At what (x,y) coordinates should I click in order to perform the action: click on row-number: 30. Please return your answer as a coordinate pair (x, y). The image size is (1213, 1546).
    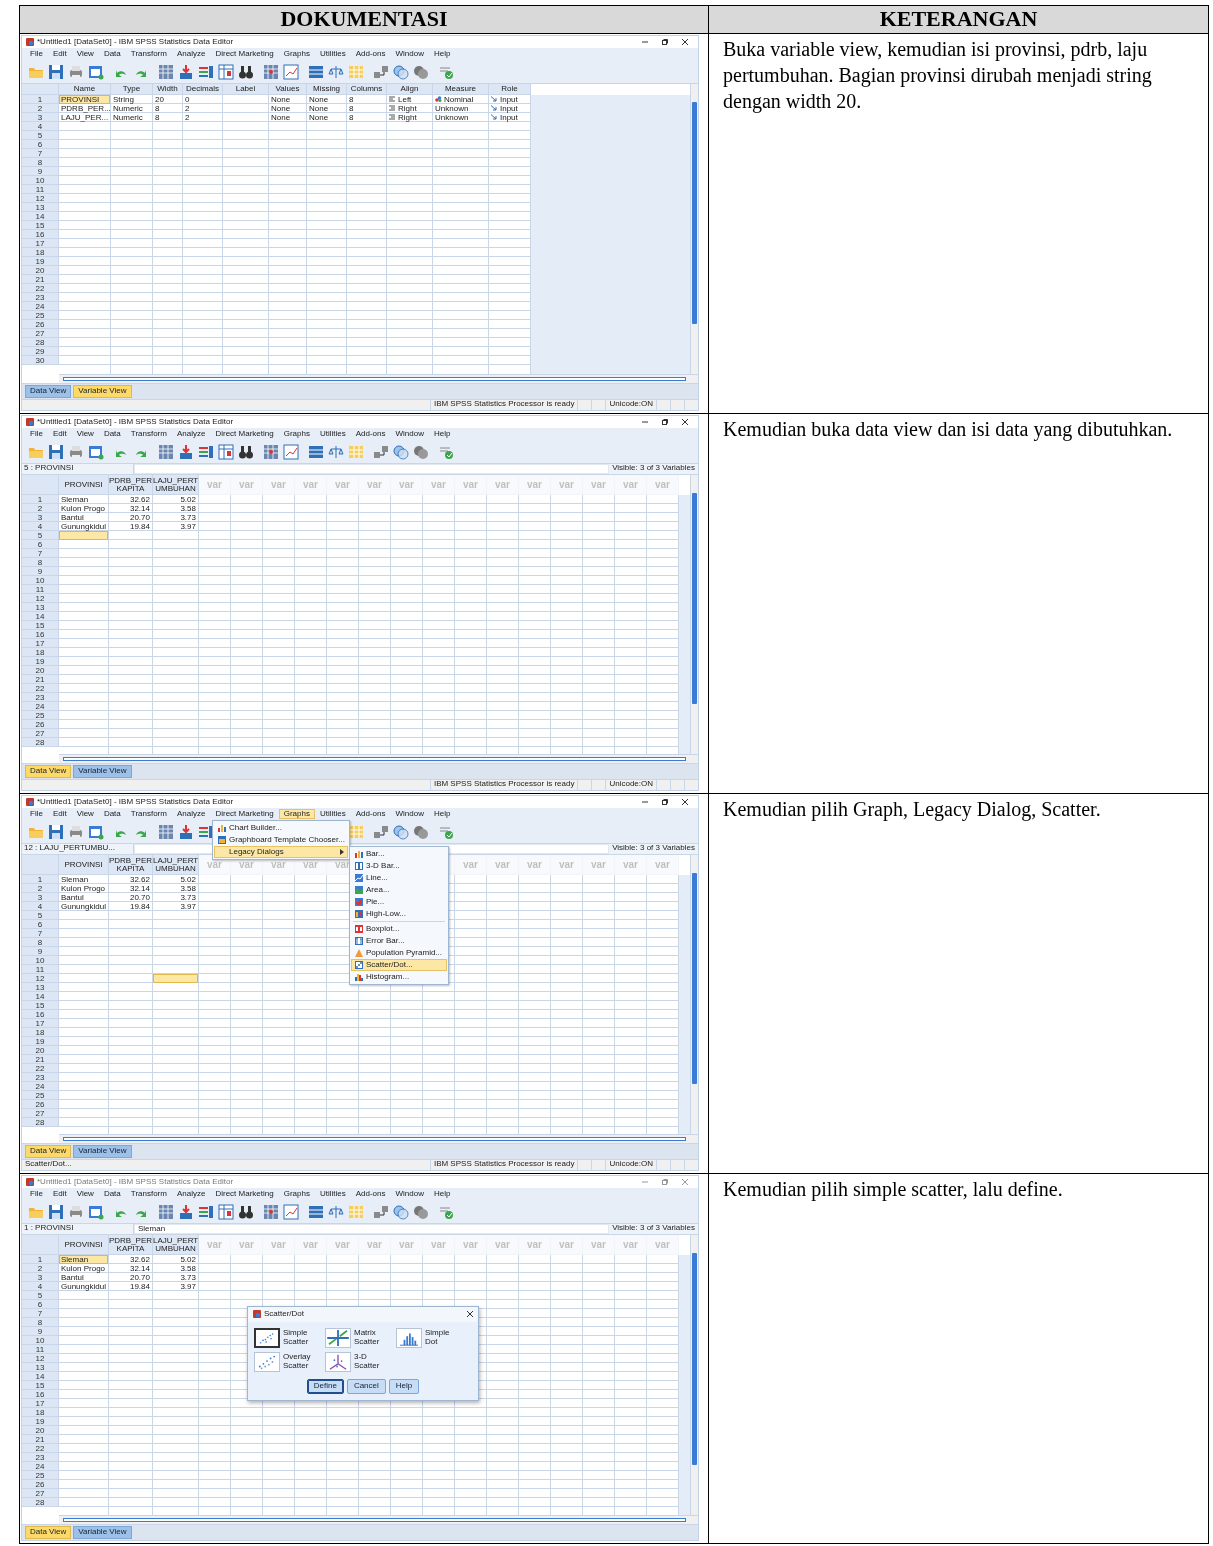
    Looking at the image, I should click on (40, 360).